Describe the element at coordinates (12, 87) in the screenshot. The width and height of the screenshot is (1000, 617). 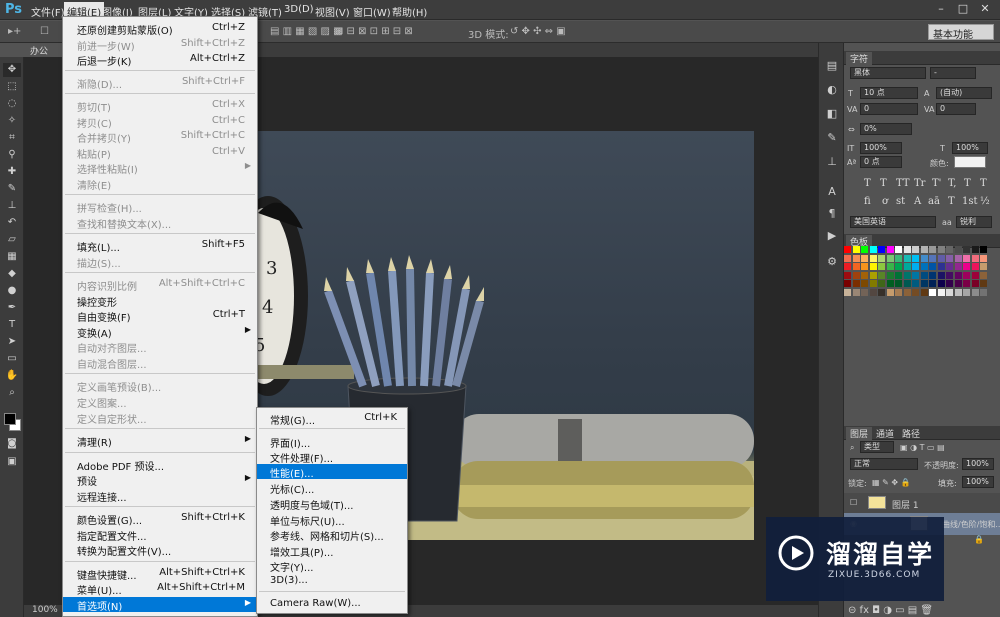
I see `marquee-tool-icon: ⬚` at that location.